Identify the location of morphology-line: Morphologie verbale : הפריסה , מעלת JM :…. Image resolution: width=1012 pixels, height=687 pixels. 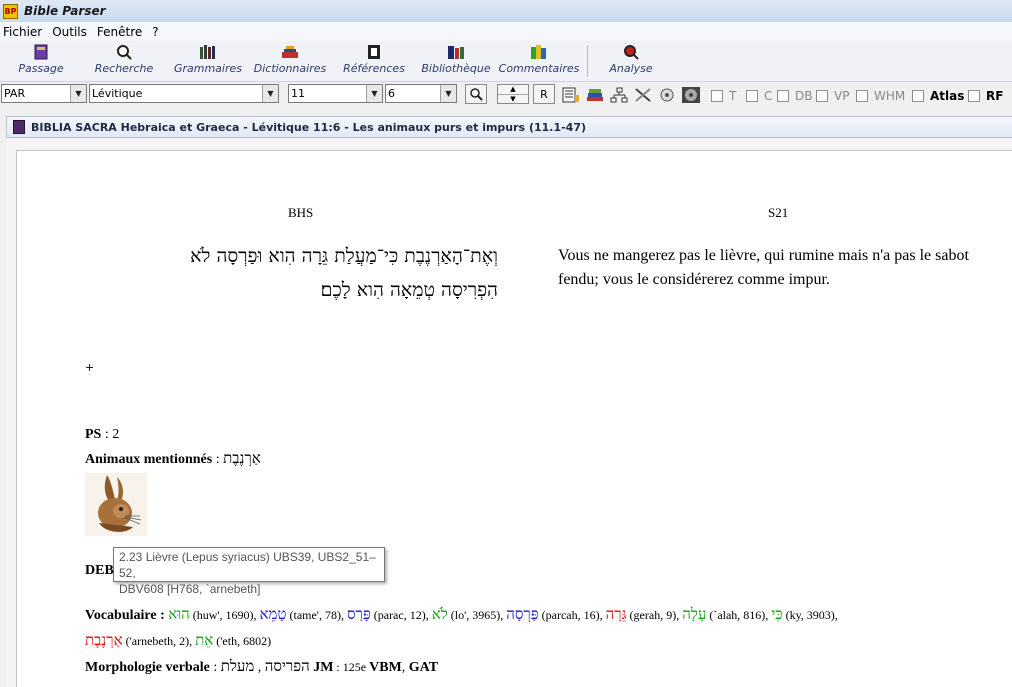
(262, 666).